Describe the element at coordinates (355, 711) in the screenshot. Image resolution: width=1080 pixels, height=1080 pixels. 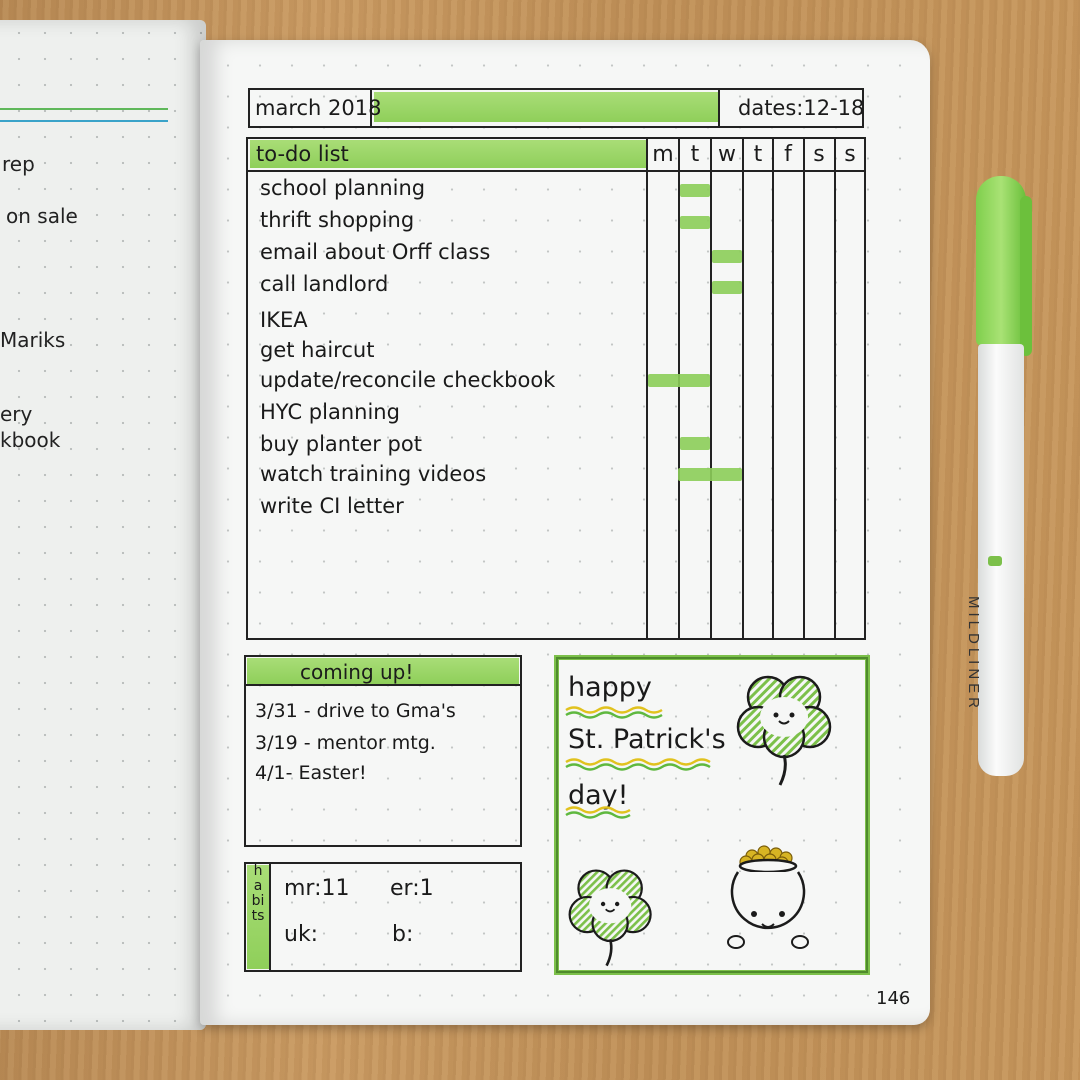
I see `event-item: 3/31 - drive to Gma's` at that location.